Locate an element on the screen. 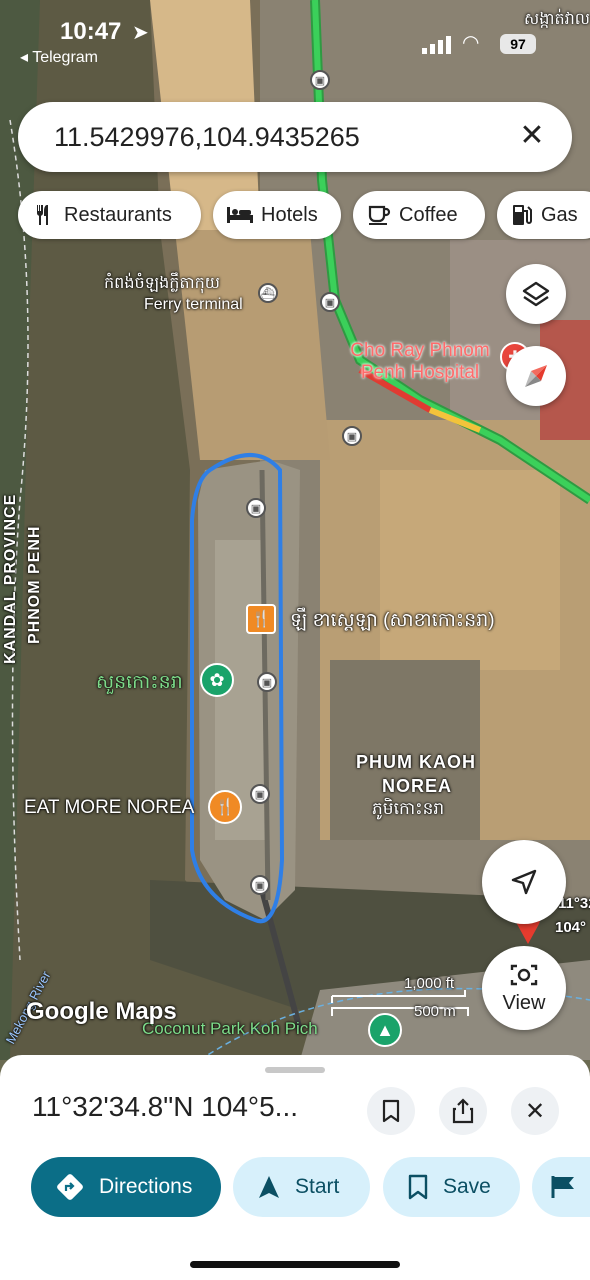 Image resolution: width=590 pixels, height=1280 pixels. scale-ft-label: 1,000 ft is located at coordinates (429, 983).